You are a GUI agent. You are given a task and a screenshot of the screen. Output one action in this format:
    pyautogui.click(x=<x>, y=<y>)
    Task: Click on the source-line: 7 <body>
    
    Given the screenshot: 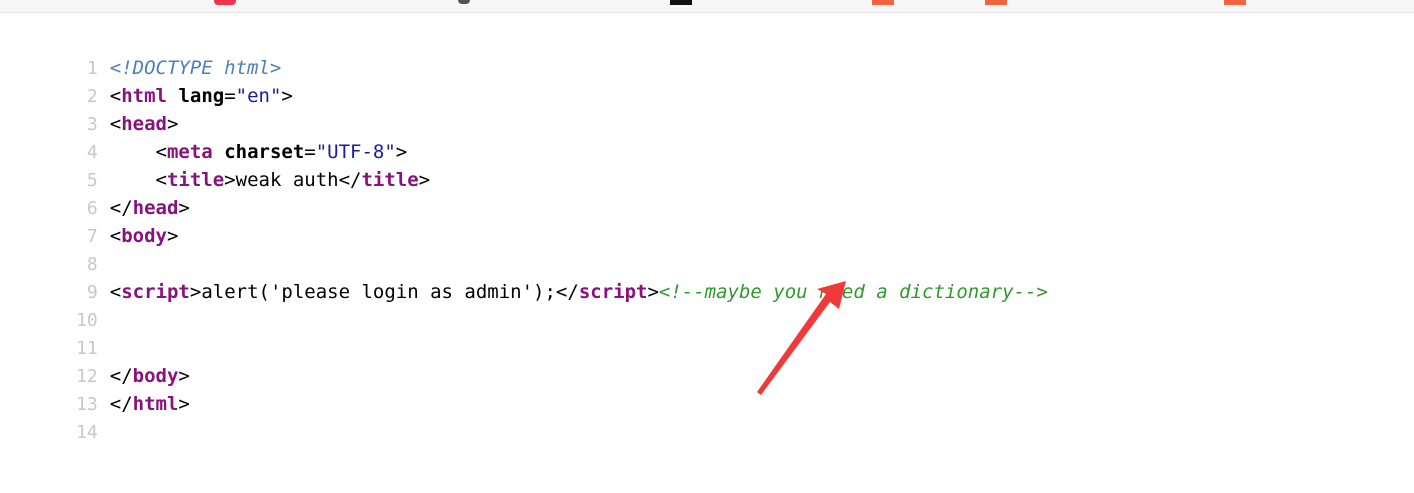 What is the action you would take?
    pyautogui.click(x=707, y=220)
    